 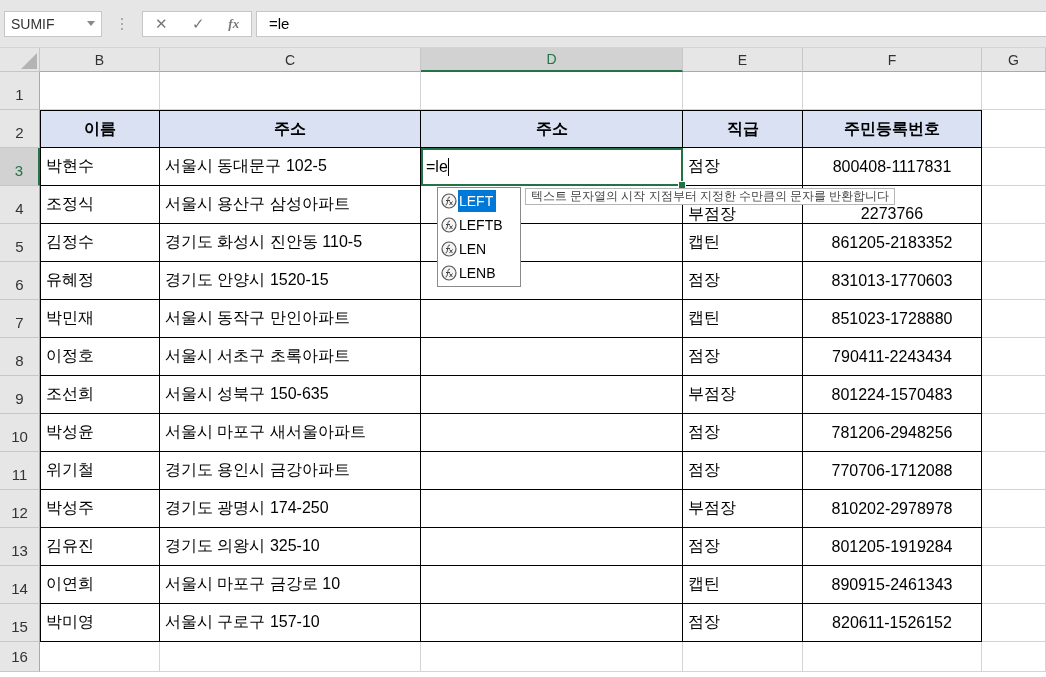 I want to click on table-cell: 조선희, so click(x=100, y=395).